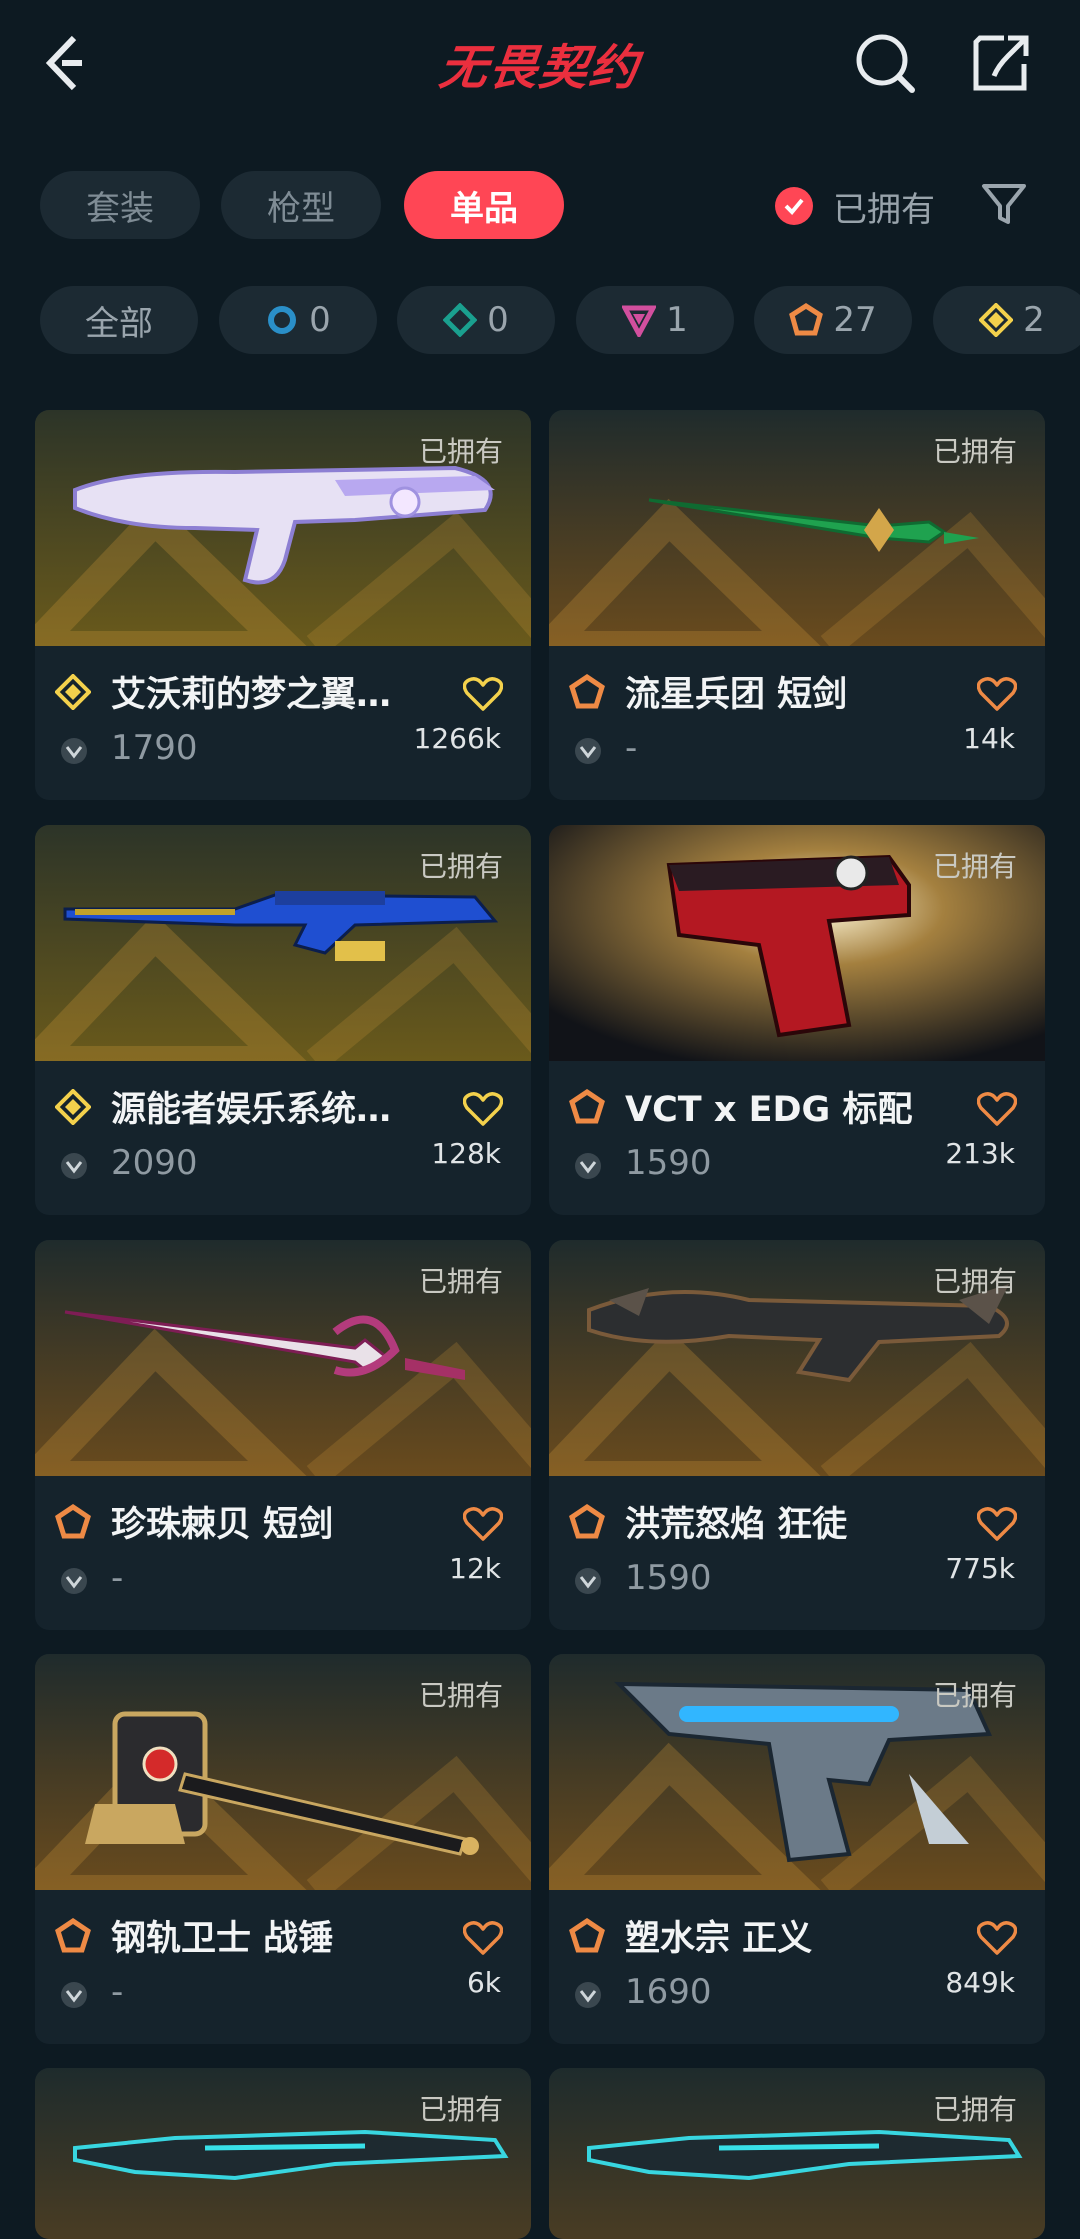 Image resolution: width=1080 pixels, height=2239 pixels. What do you see at coordinates (677, 320) in the screenshot?
I see `tier-count: 1` at bounding box center [677, 320].